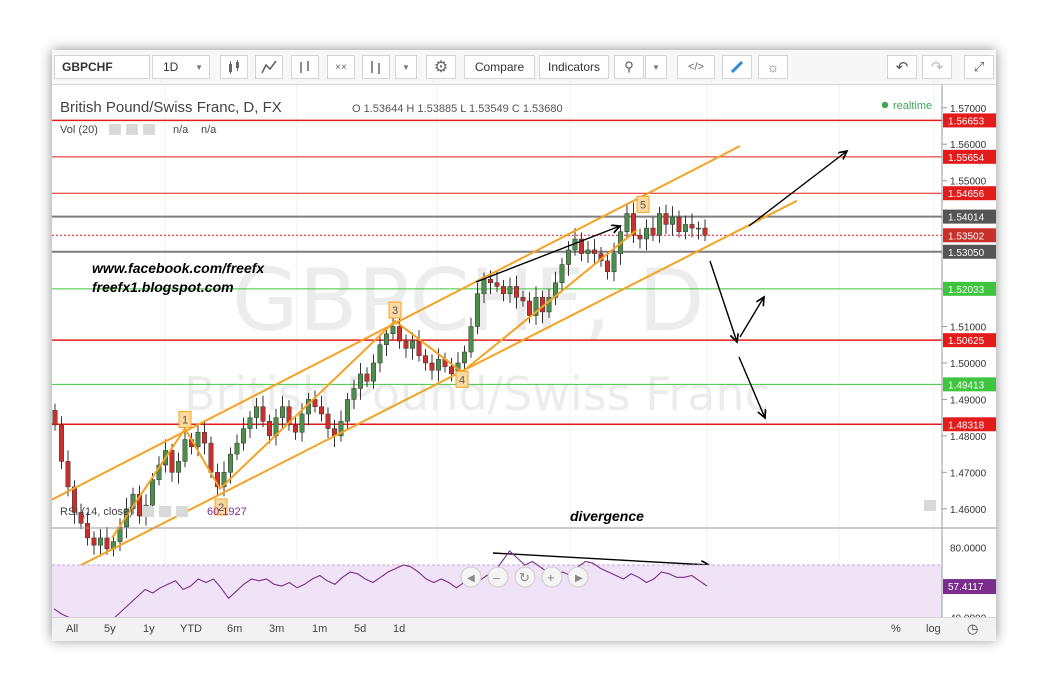 The width and height of the screenshot is (1048, 693). Describe the element at coordinates (110, 629) in the screenshot. I see `range-5y: 5y` at that location.